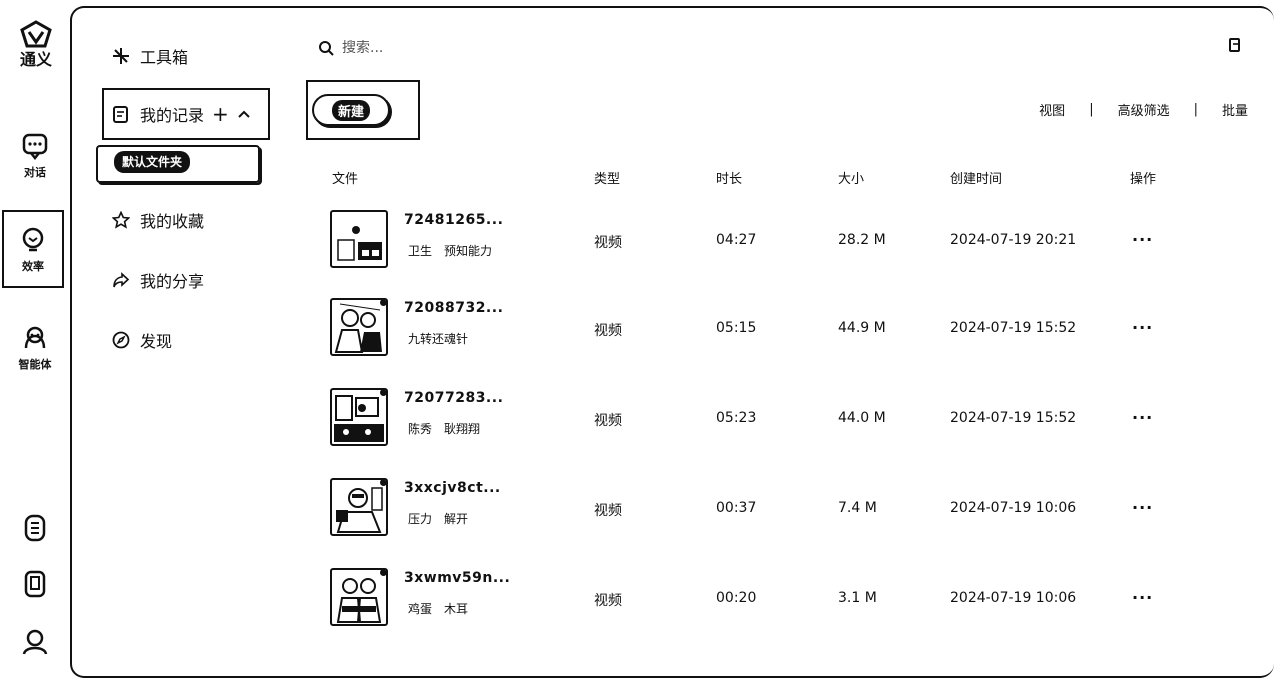 The height and width of the screenshot is (682, 1280). What do you see at coordinates (729, 179) in the screenshot?
I see `header-duration: 时长` at bounding box center [729, 179].